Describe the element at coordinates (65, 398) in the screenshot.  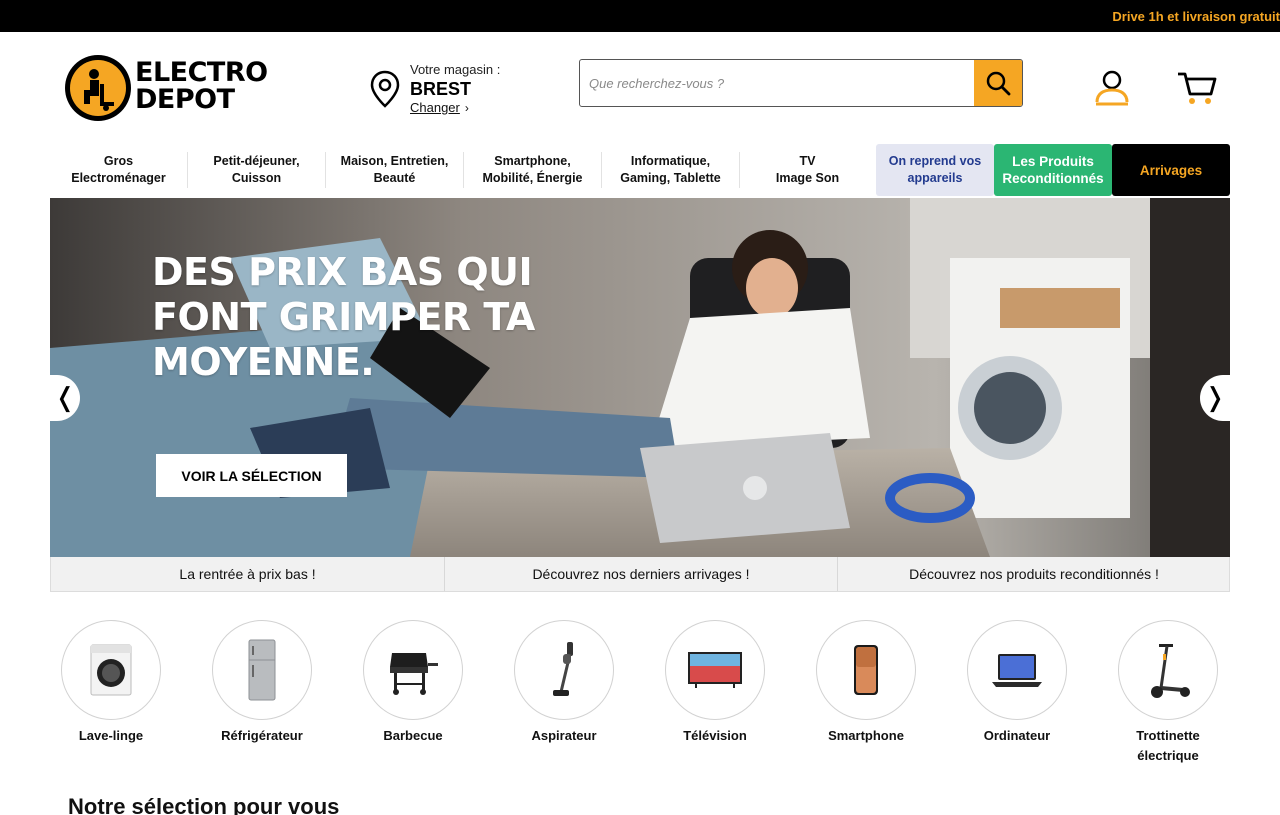
I see `chevron-left-icon: ❬` at that location.